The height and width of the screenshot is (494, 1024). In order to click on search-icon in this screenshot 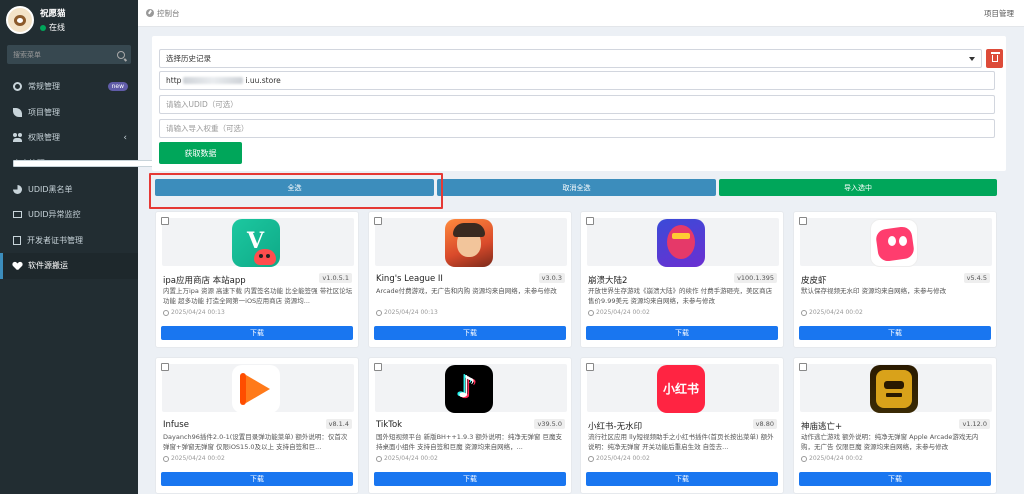, I will do `click(121, 54)`.